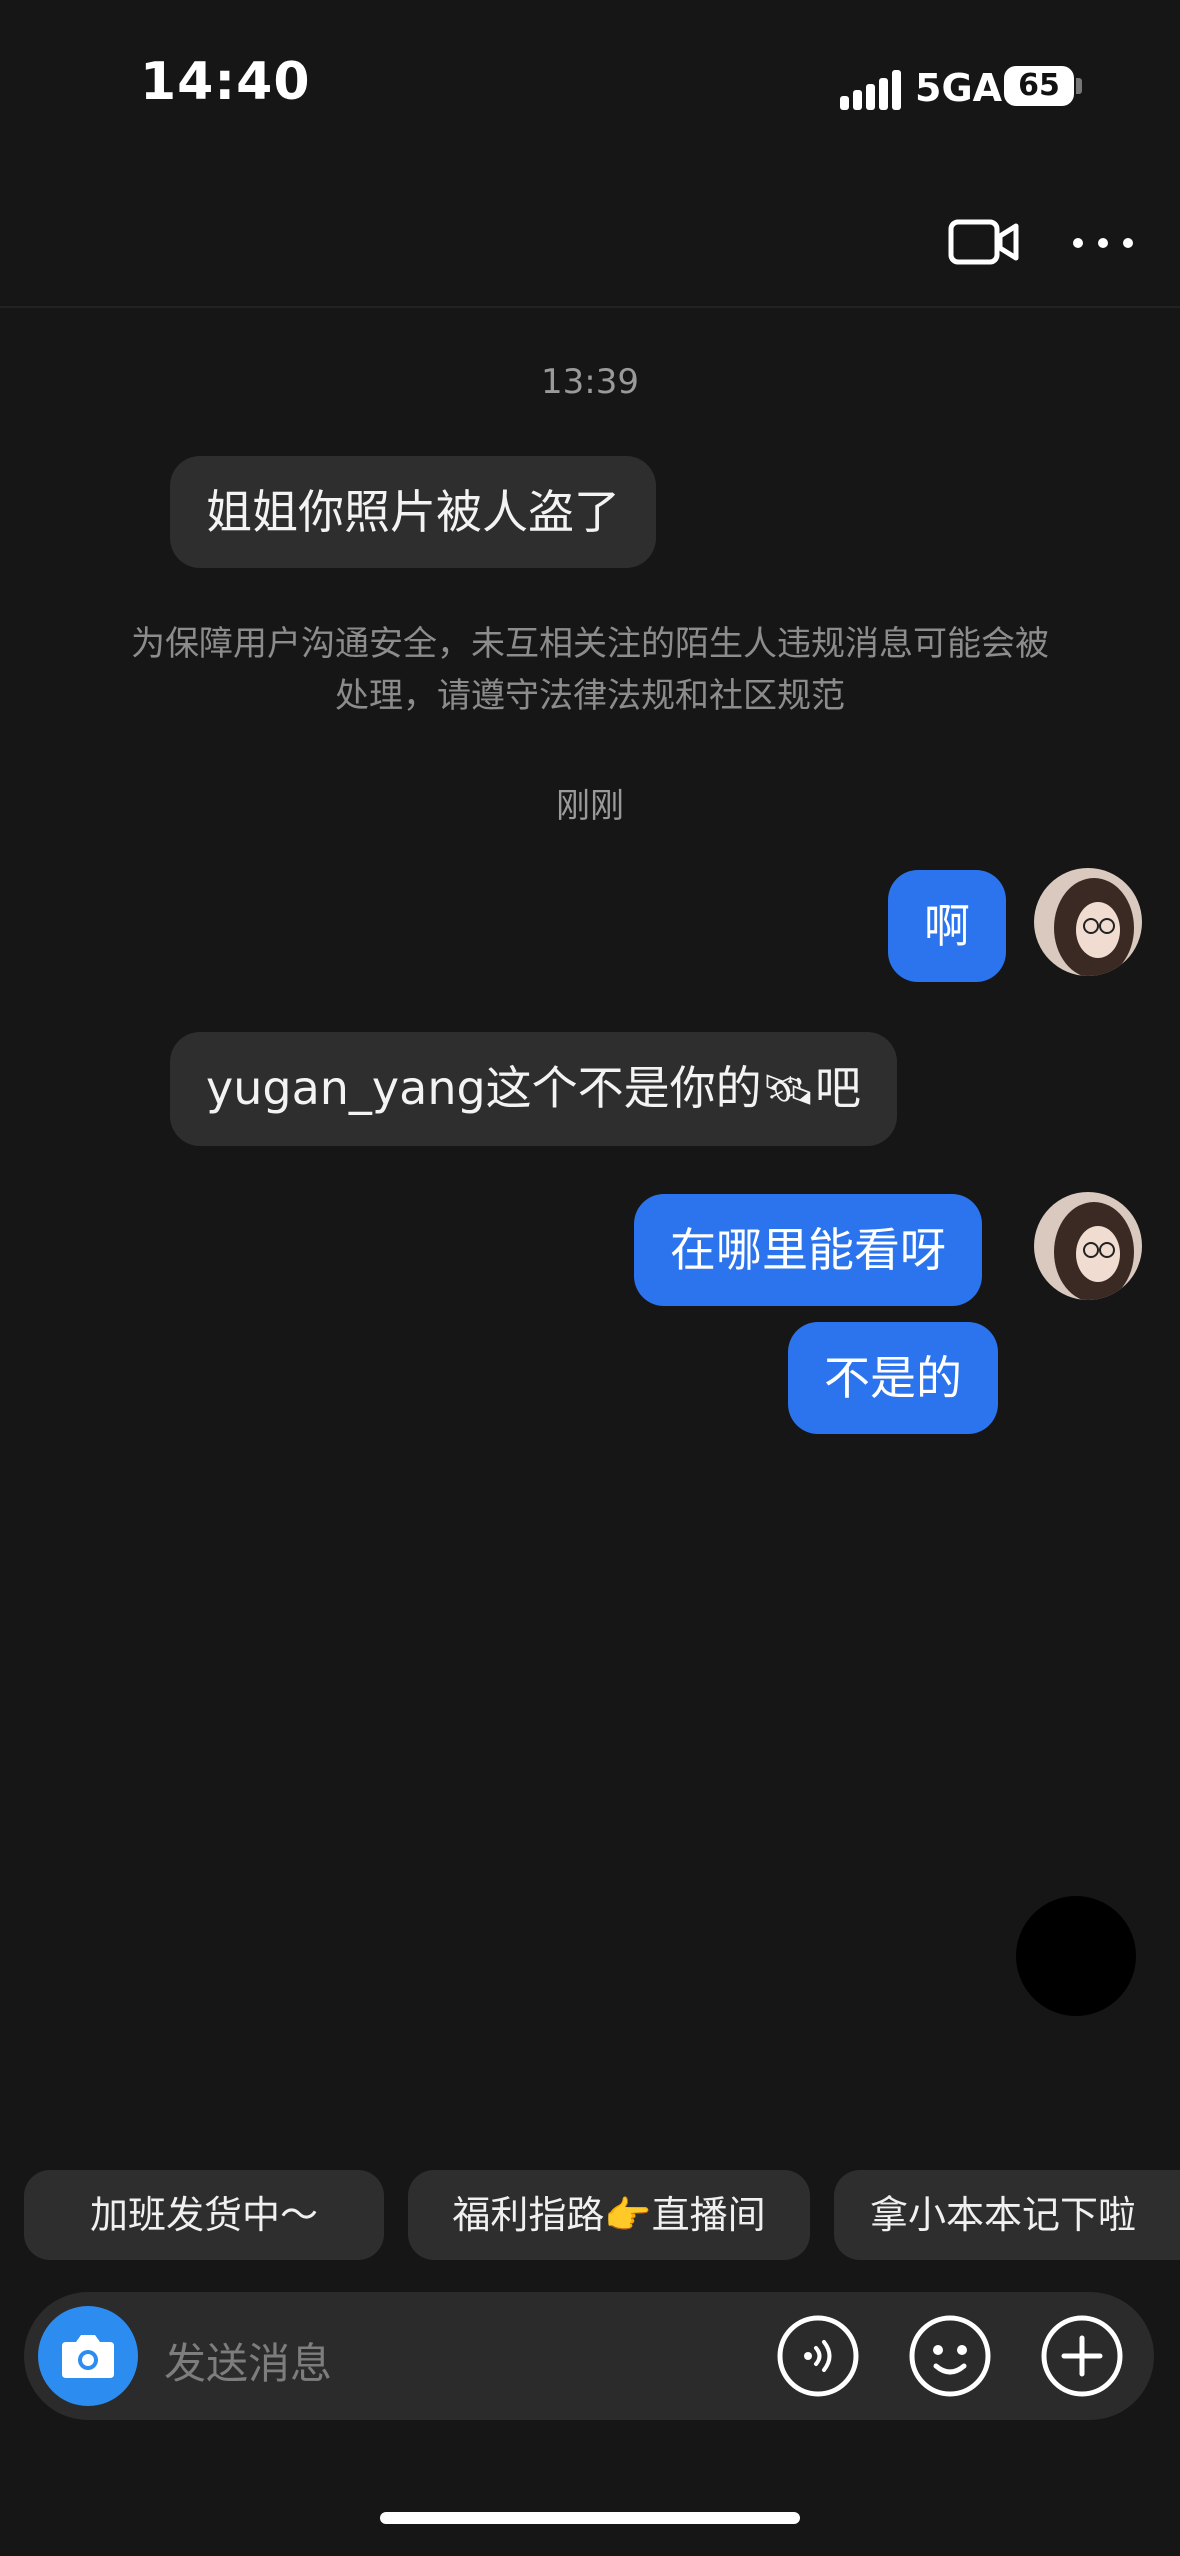  Describe the element at coordinates (984, 242) in the screenshot. I see `video-camera-icon` at that location.